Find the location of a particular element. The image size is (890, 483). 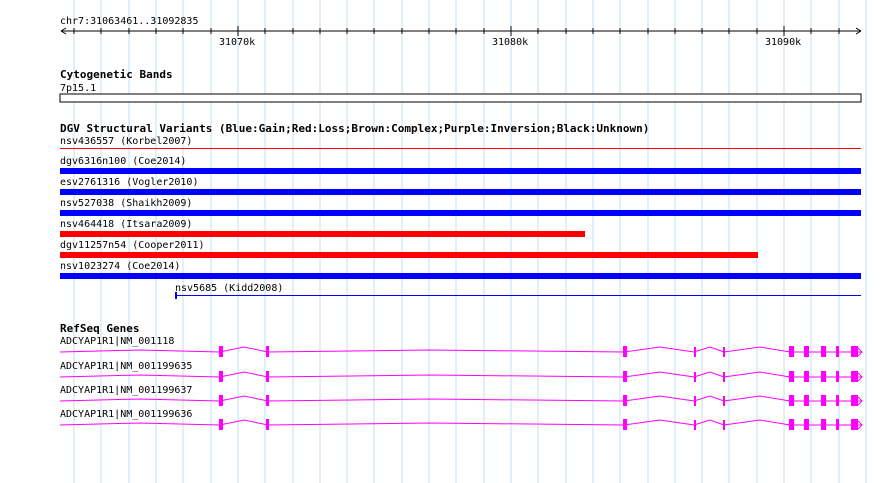

transcript-label: ADCYAP1R1|NM_001199635 is located at coordinates (126, 366).